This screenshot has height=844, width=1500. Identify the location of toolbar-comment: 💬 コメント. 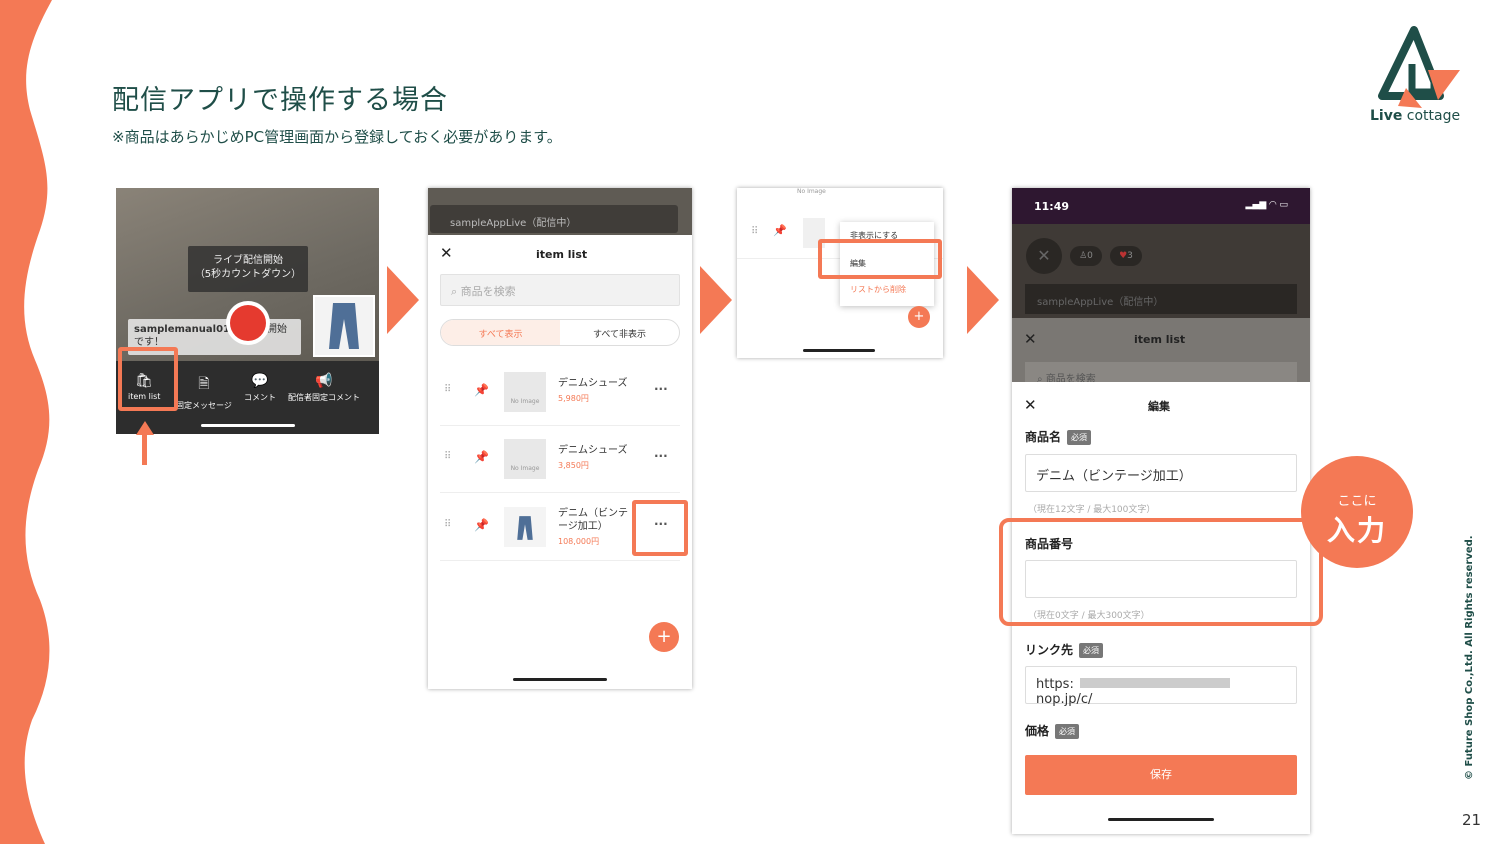
(260, 388).